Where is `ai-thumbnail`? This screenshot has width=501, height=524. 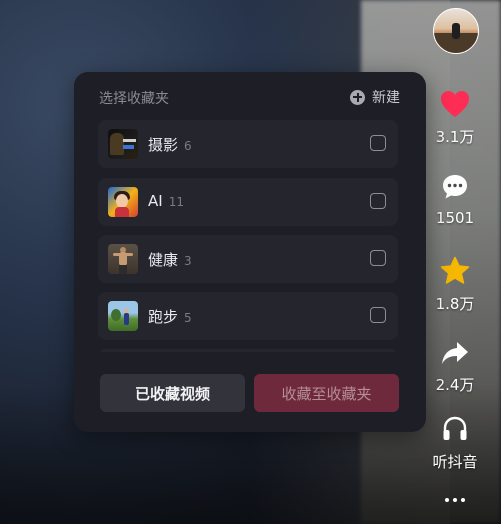
ai-thumbnail is located at coordinates (123, 202).